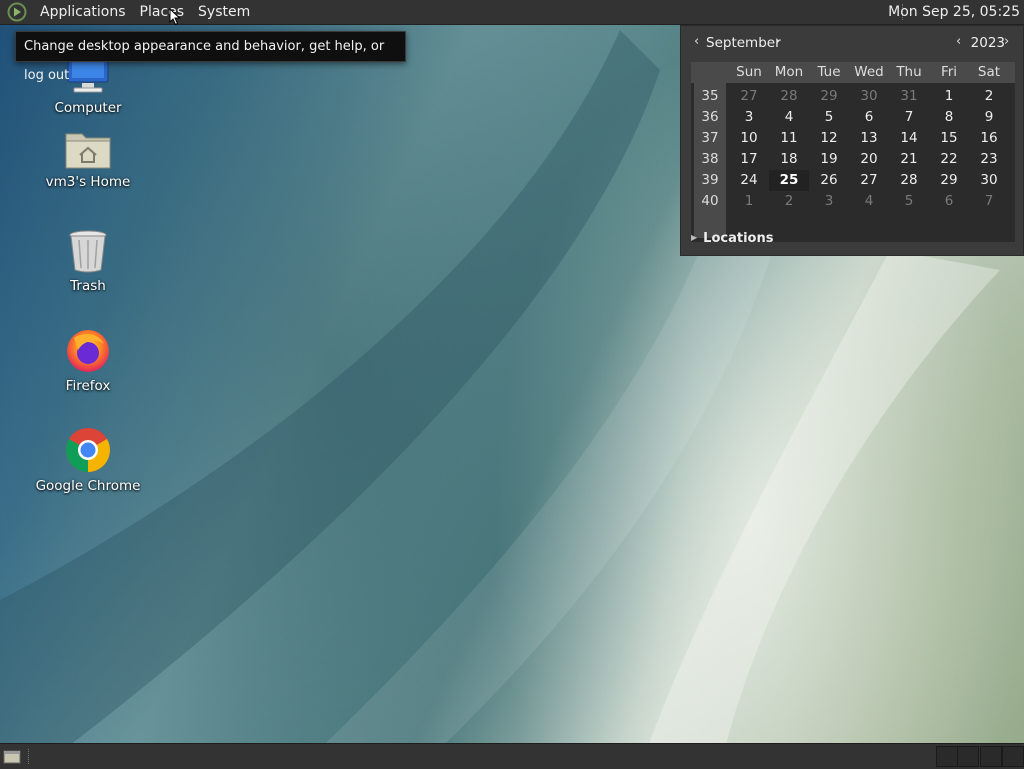 The image size is (1024, 769). I want to click on desktop-icon-label: Computer, so click(88, 108).